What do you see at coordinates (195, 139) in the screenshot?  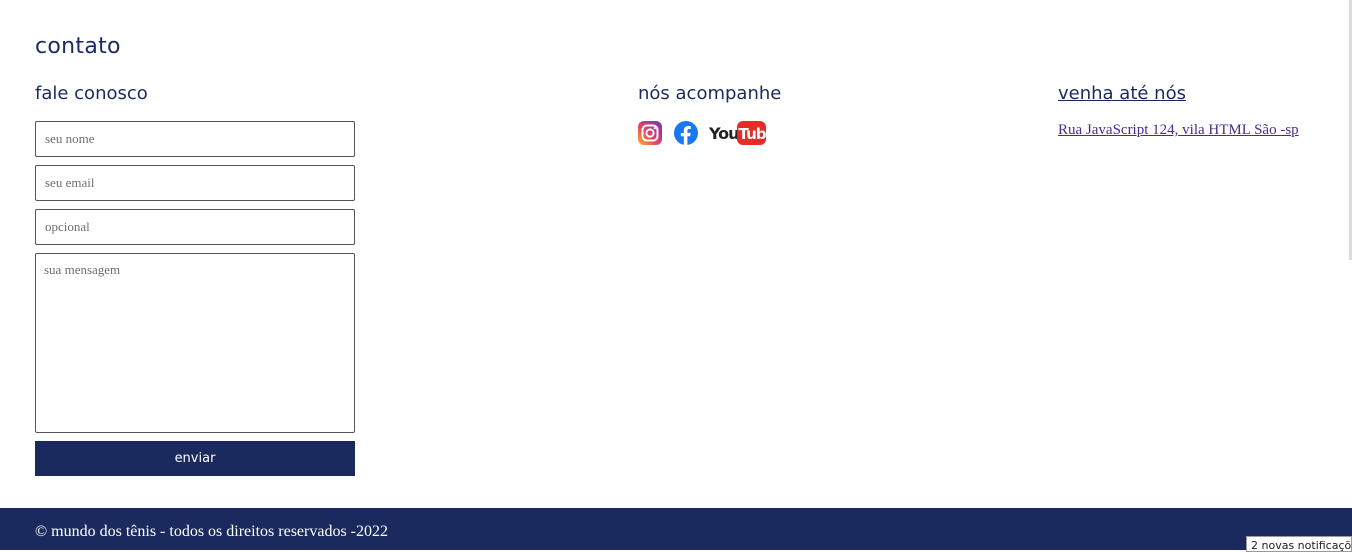 I see `name-input` at bounding box center [195, 139].